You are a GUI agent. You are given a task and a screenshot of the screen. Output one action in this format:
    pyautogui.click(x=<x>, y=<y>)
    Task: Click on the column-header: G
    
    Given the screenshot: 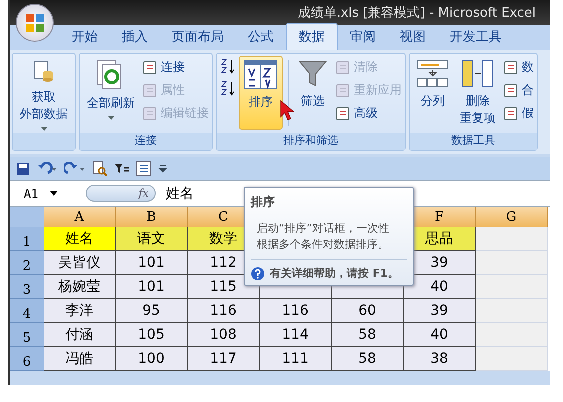 What is the action you would take?
    pyautogui.click(x=512, y=217)
    